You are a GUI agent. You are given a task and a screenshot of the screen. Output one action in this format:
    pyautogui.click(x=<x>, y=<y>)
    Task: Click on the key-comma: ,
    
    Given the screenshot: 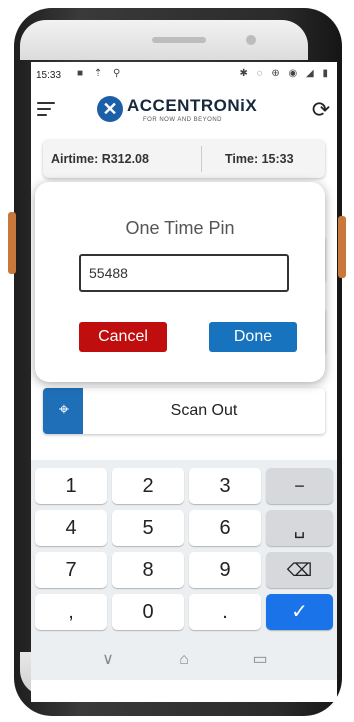 What is the action you would take?
    pyautogui.click(x=71, y=612)
    